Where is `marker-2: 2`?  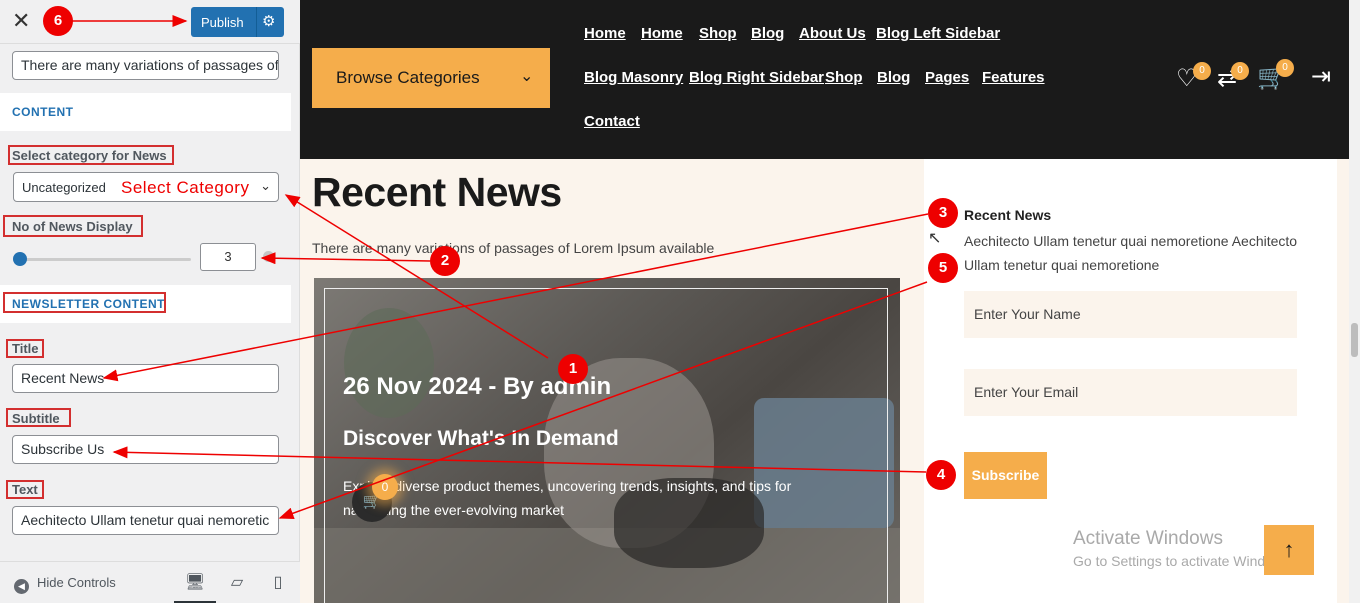 marker-2: 2 is located at coordinates (445, 261).